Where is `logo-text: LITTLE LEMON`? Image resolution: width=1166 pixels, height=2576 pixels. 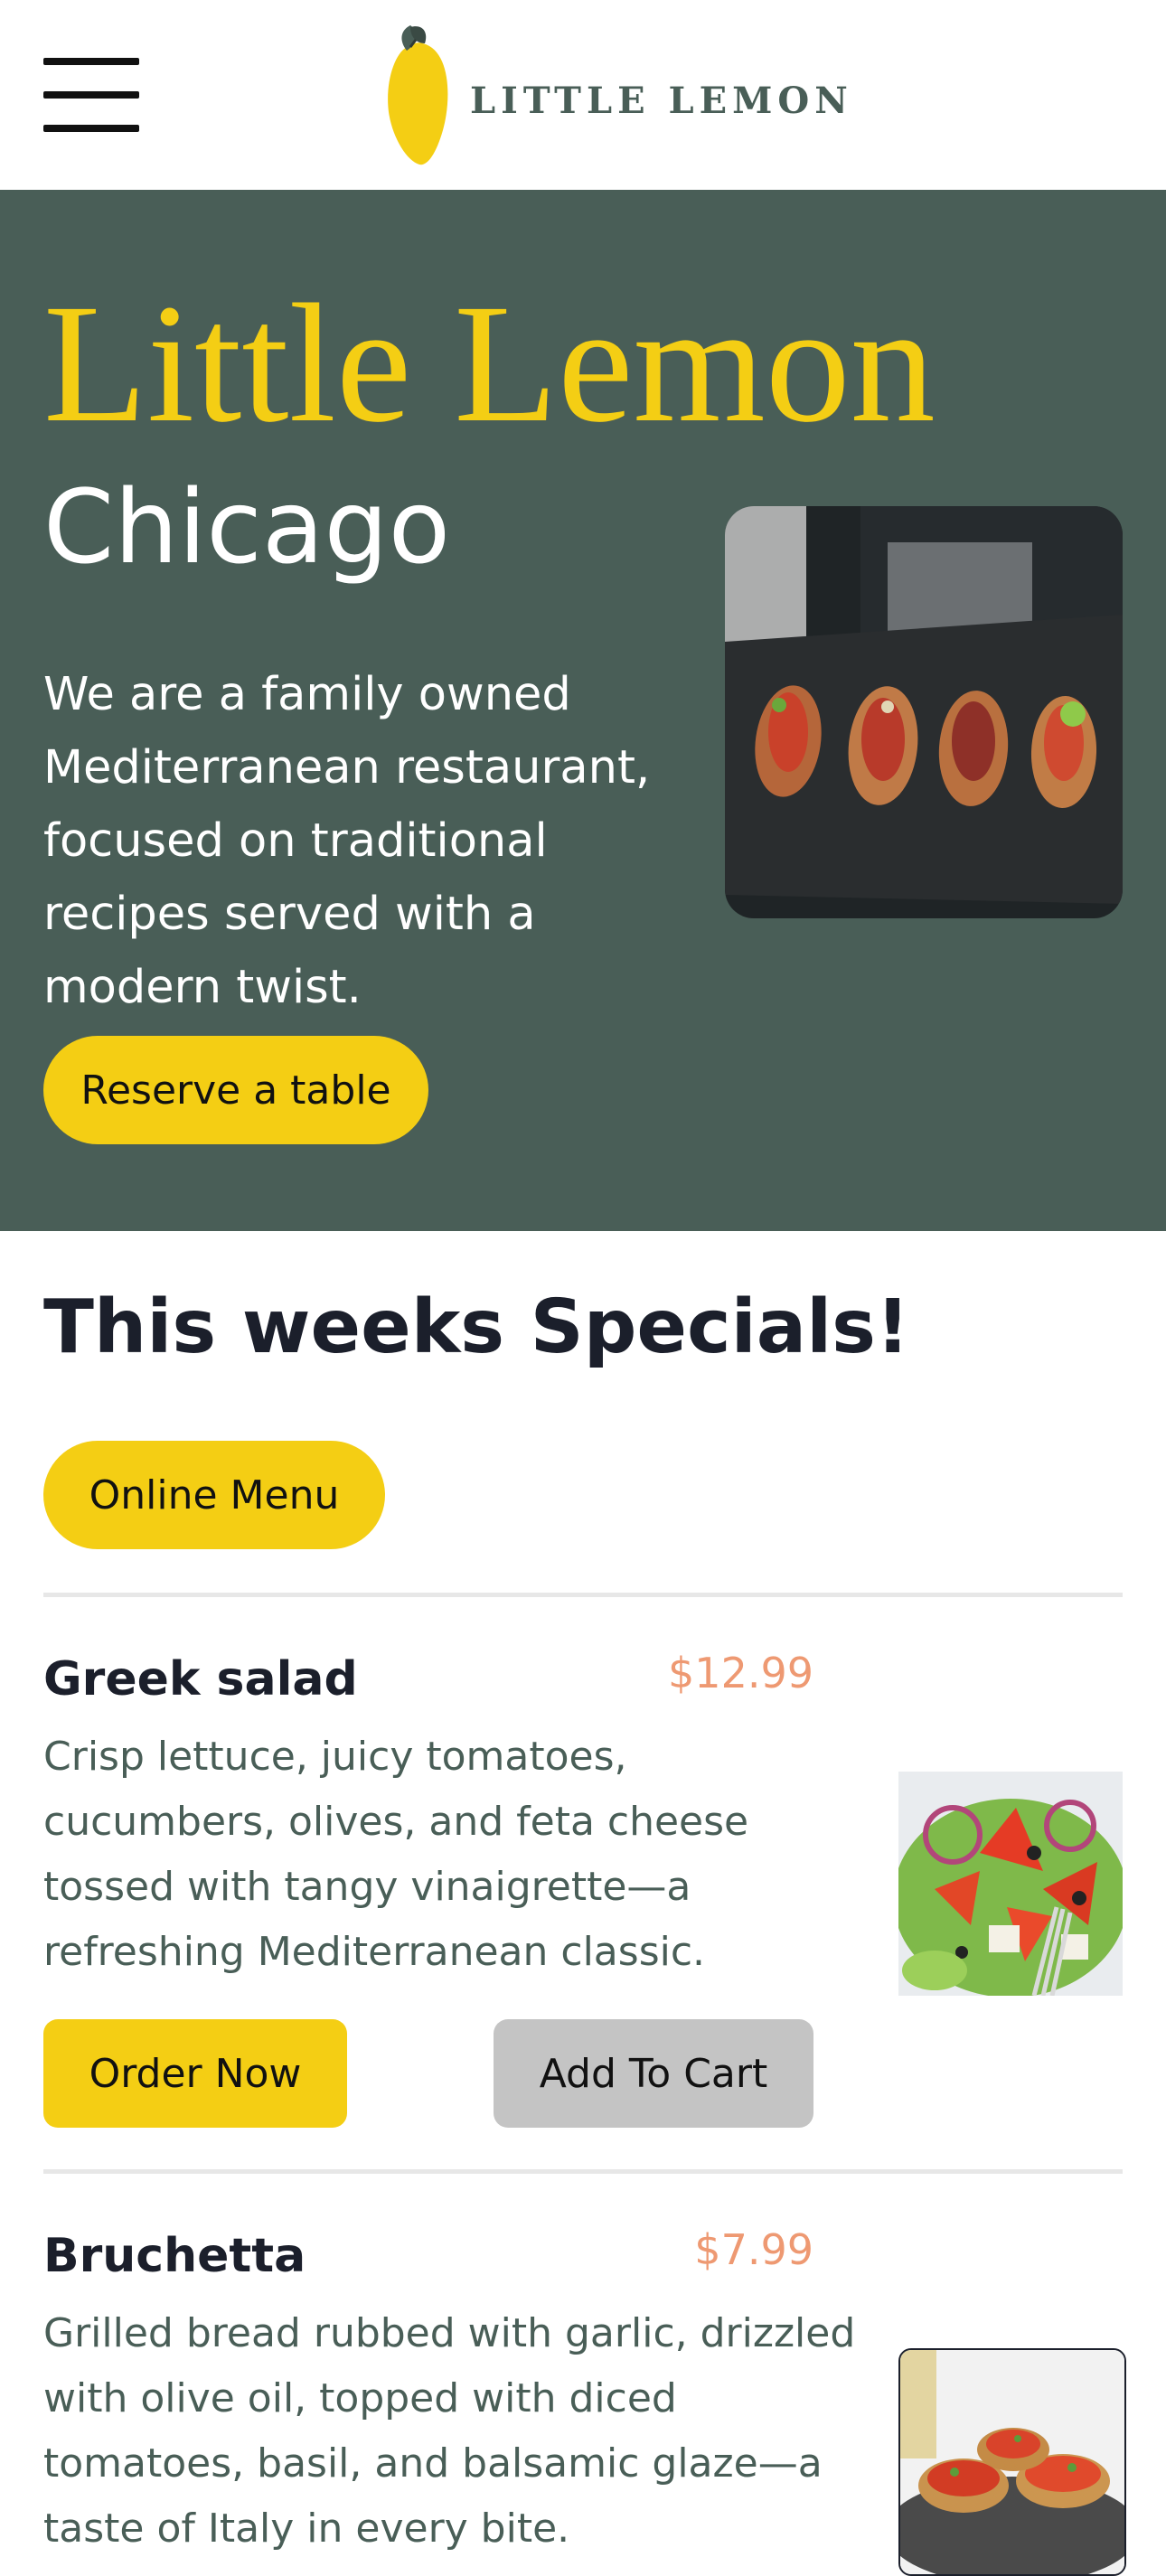
logo-text: LITTLE LEMON is located at coordinates (661, 101).